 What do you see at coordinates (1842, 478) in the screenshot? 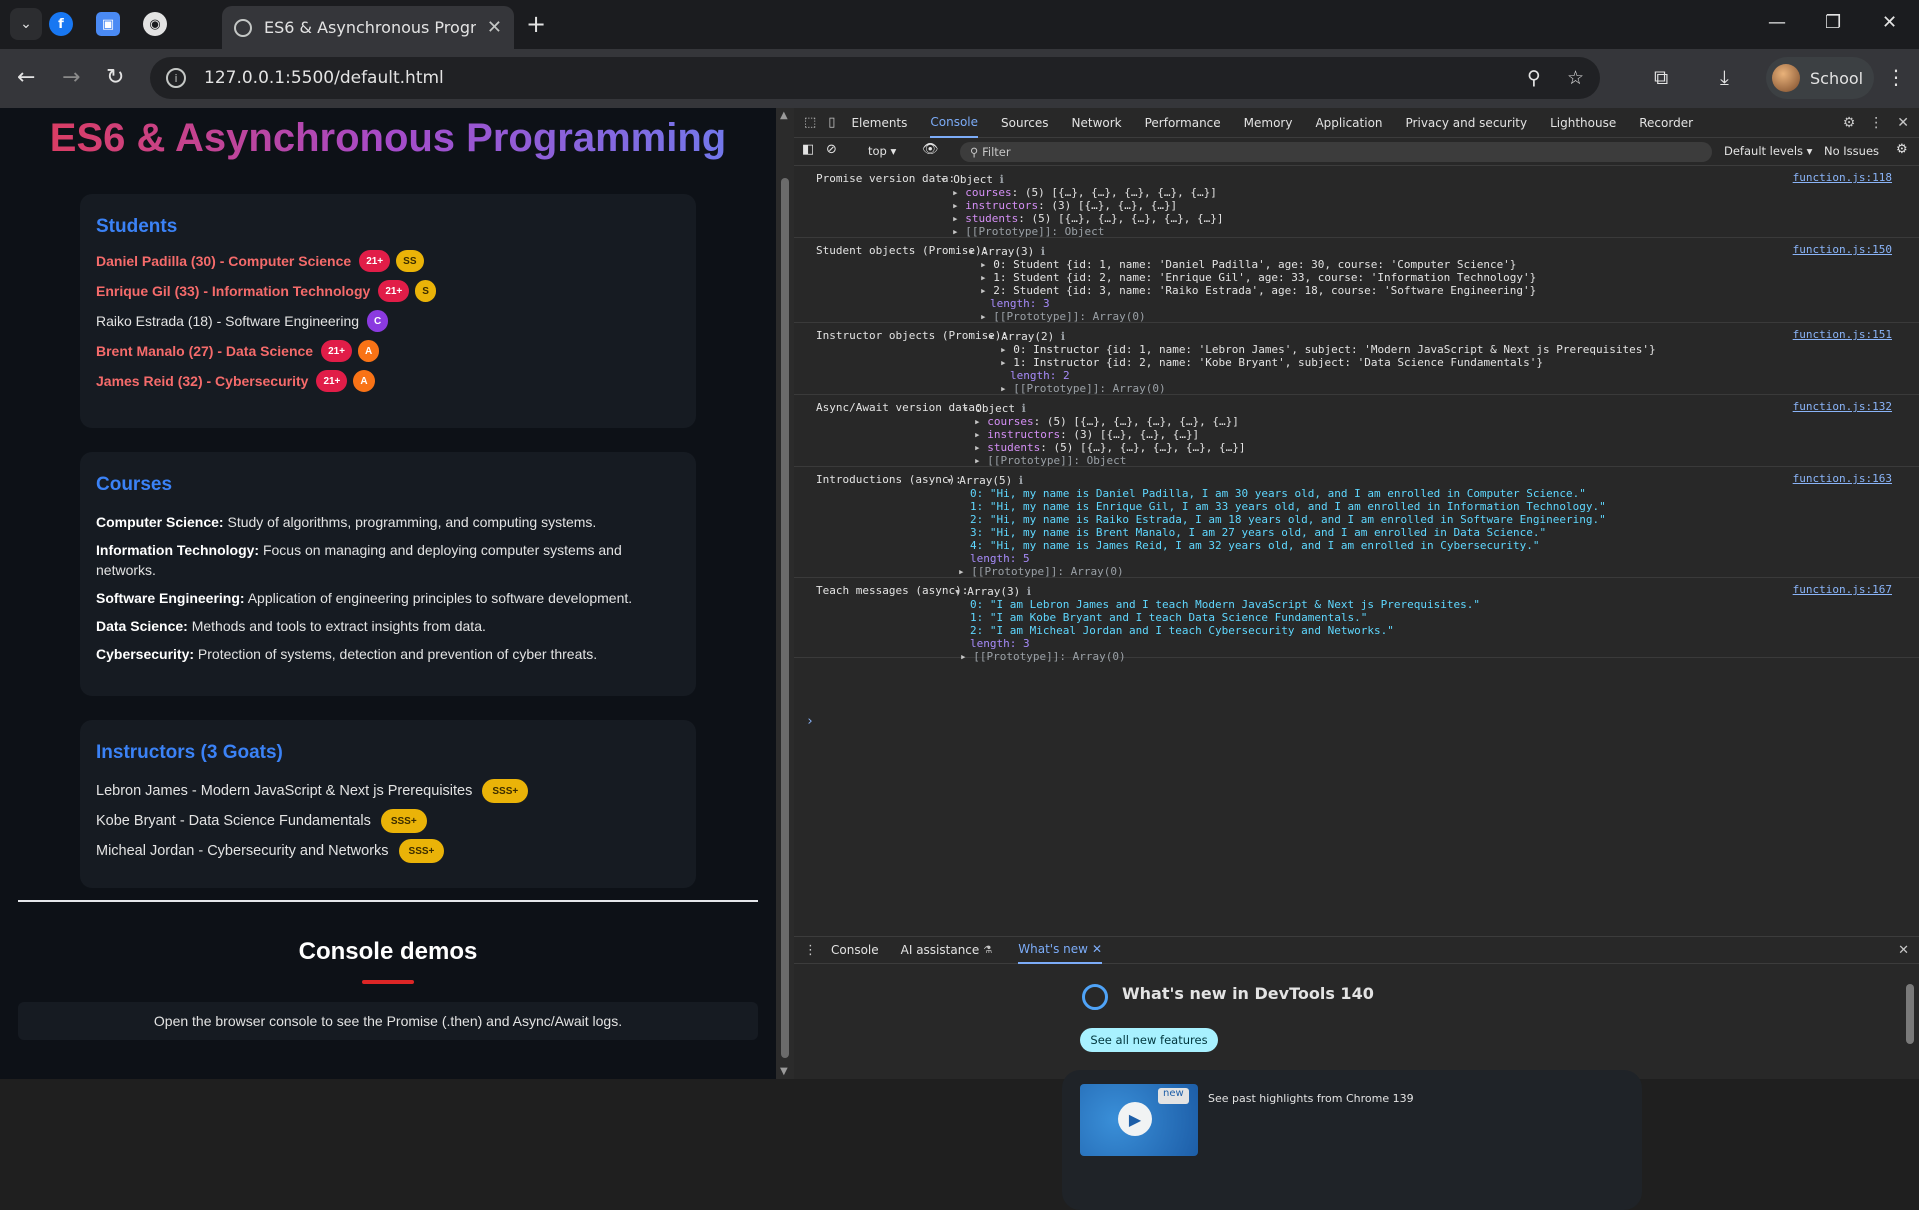
I see `source-link: function.js:163` at bounding box center [1842, 478].